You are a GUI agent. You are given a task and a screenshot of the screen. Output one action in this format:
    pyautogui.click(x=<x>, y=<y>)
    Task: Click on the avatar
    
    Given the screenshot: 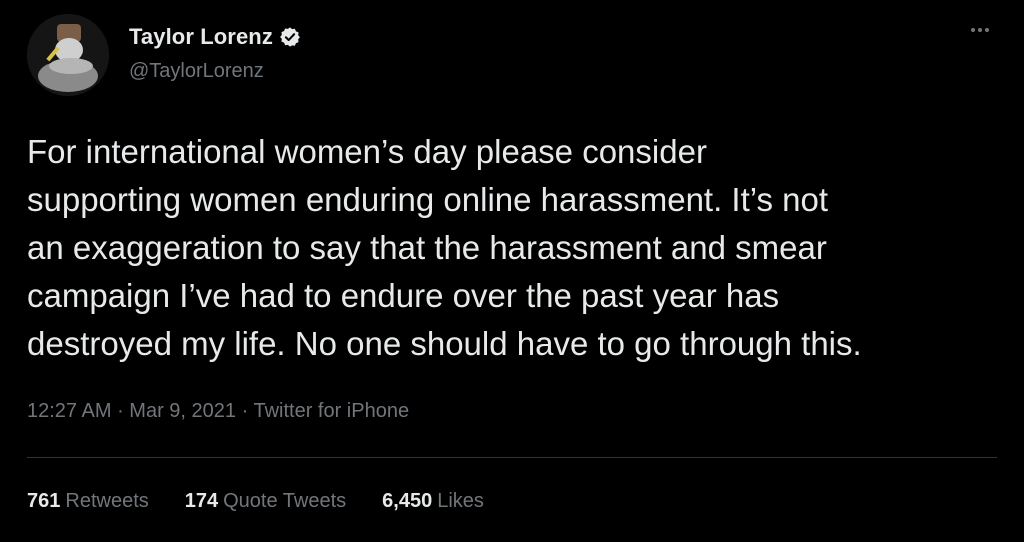 What is the action you would take?
    pyautogui.click(x=68, y=55)
    